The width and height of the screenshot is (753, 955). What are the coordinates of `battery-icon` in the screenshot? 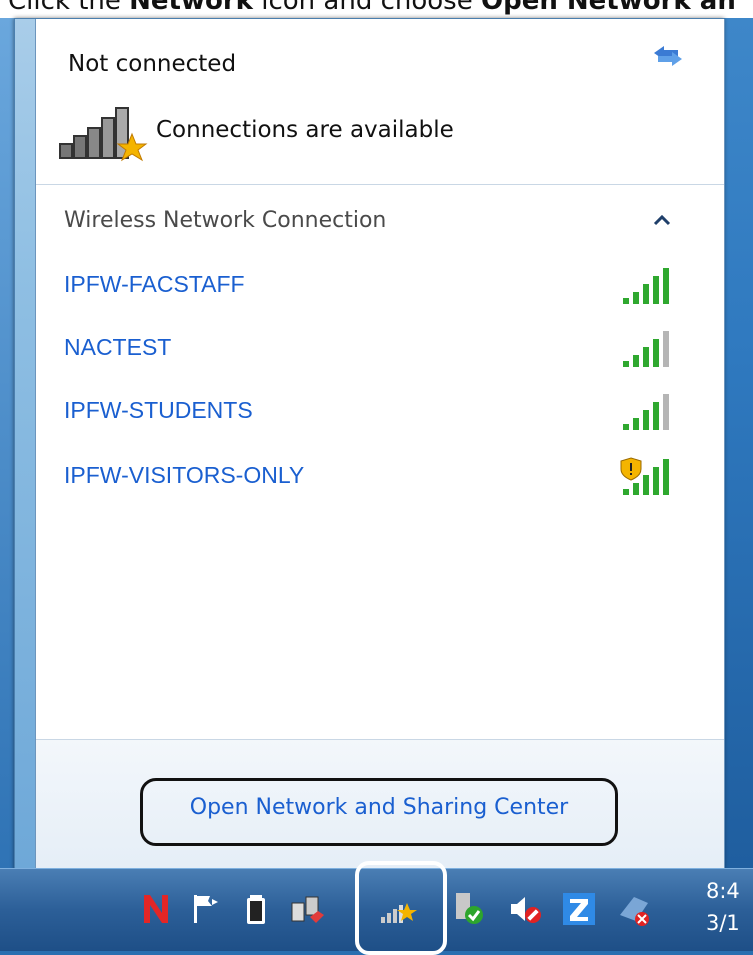 It's located at (256, 909).